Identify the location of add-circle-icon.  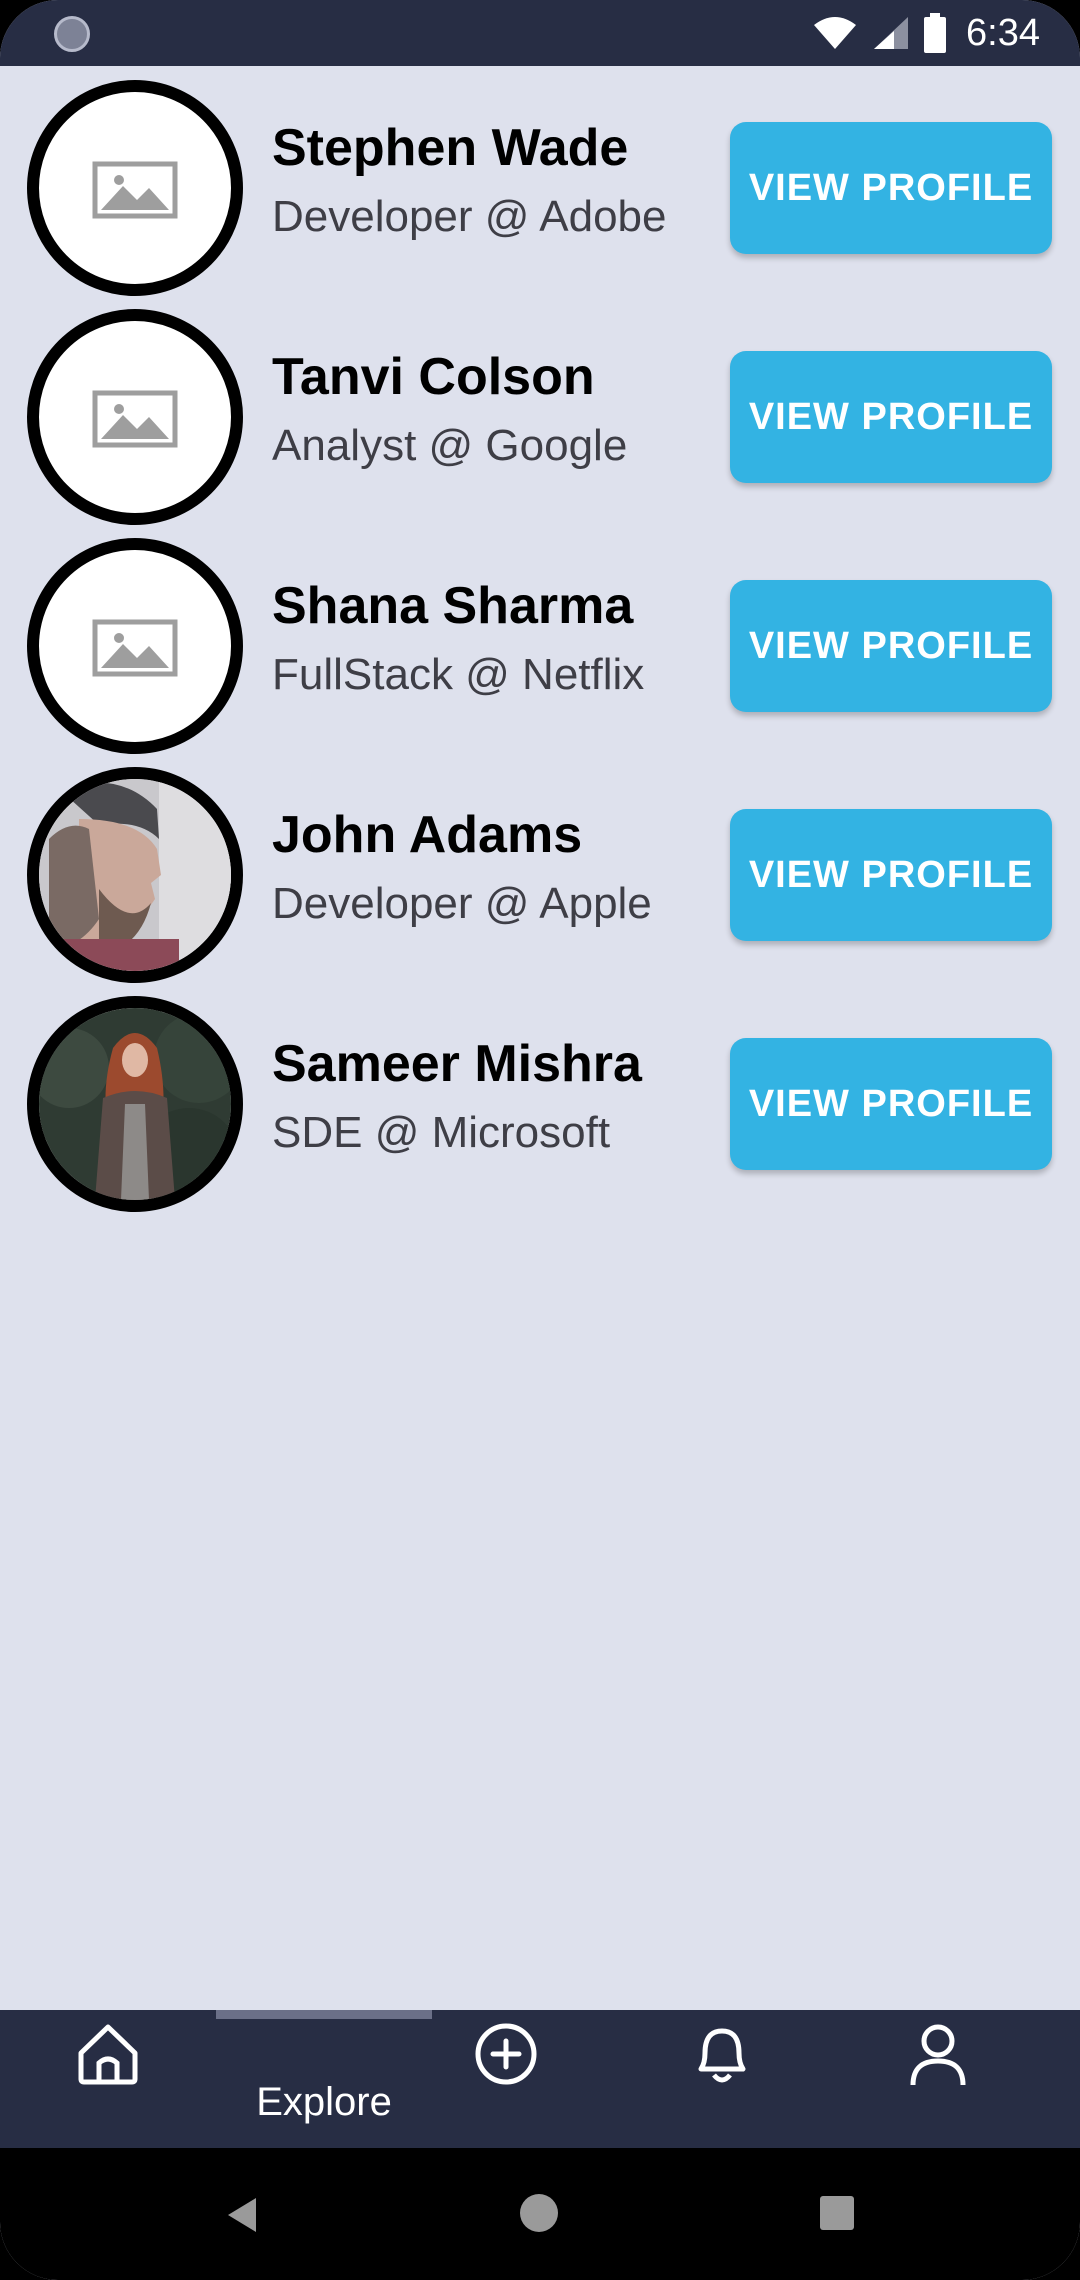
(506, 2054).